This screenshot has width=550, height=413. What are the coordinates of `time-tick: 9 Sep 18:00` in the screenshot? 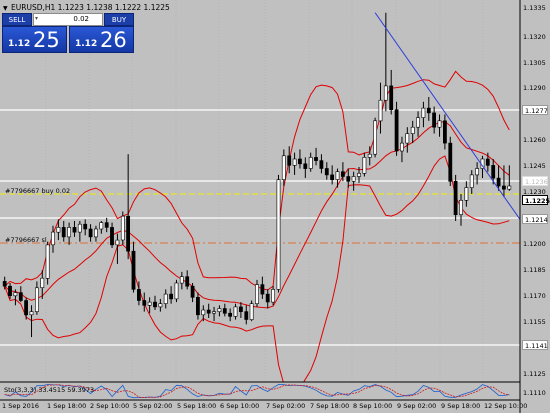 It's located at (461, 406).